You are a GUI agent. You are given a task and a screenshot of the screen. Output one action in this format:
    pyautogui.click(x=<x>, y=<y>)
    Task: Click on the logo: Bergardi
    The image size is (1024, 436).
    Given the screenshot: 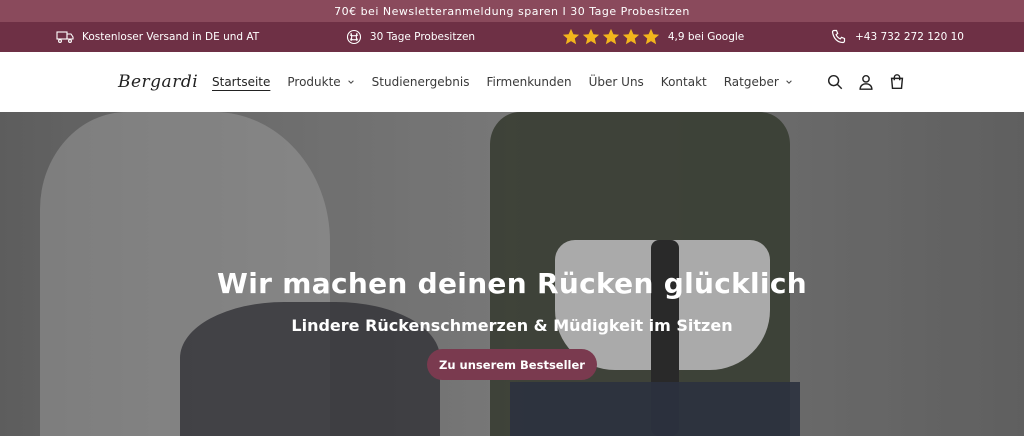 What is the action you would take?
    pyautogui.click(x=165, y=82)
    